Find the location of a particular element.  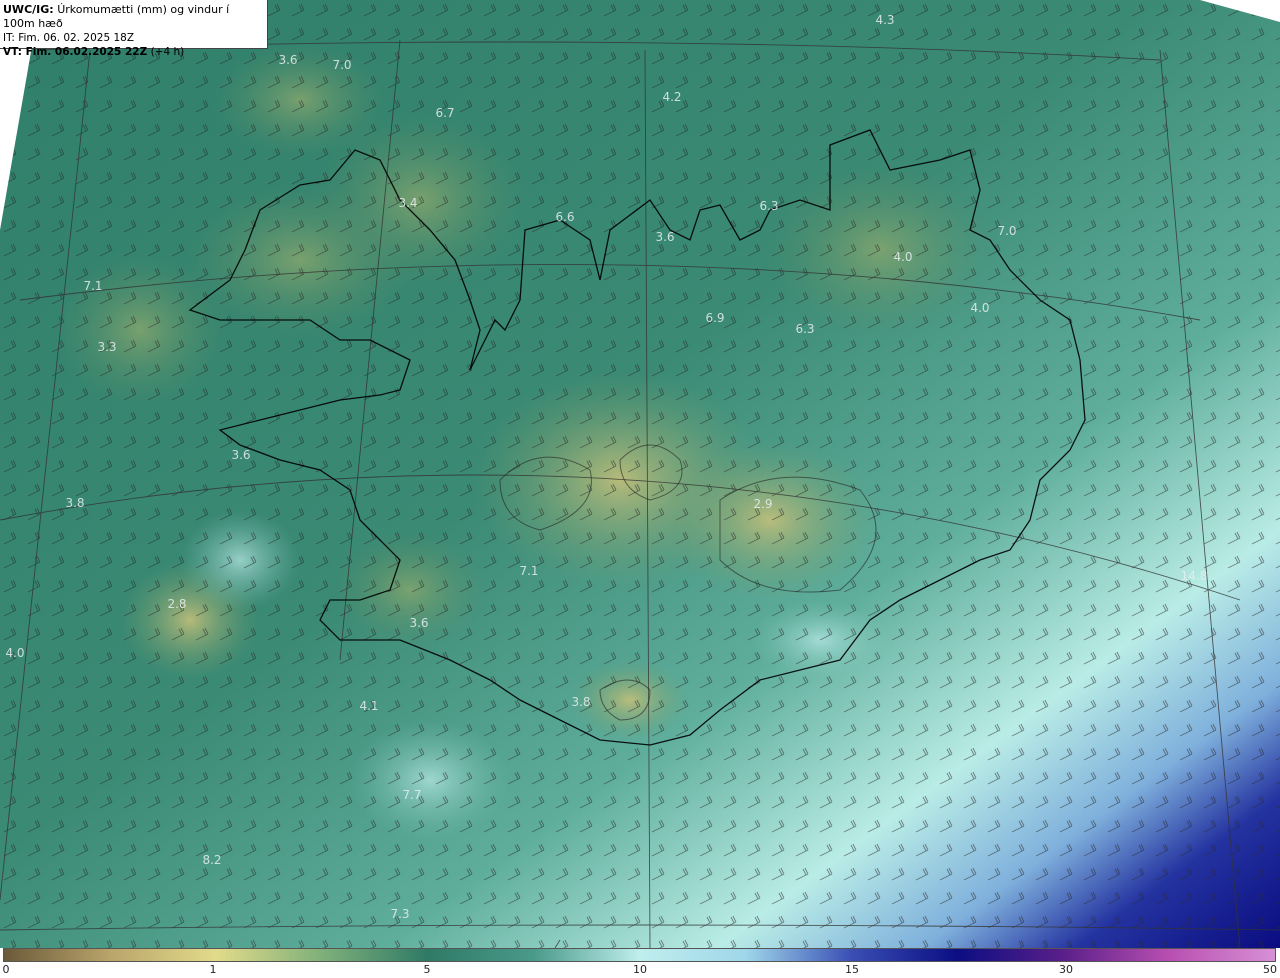

product-label: UWC/IG: is located at coordinates (28, 9).